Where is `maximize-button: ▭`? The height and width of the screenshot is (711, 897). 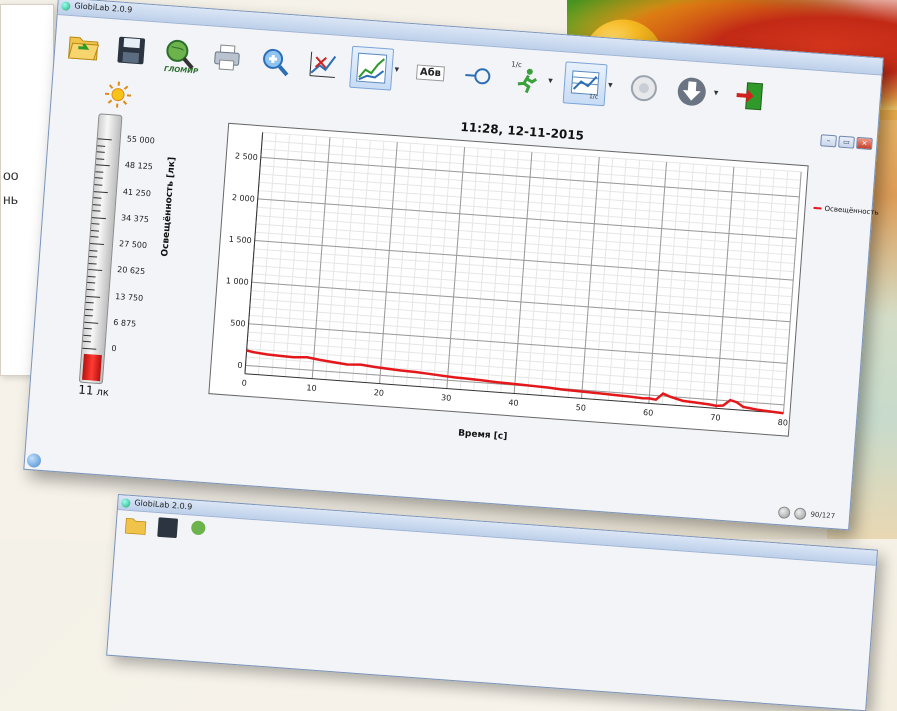
maximize-button: ▭ is located at coordinates (846, 142).